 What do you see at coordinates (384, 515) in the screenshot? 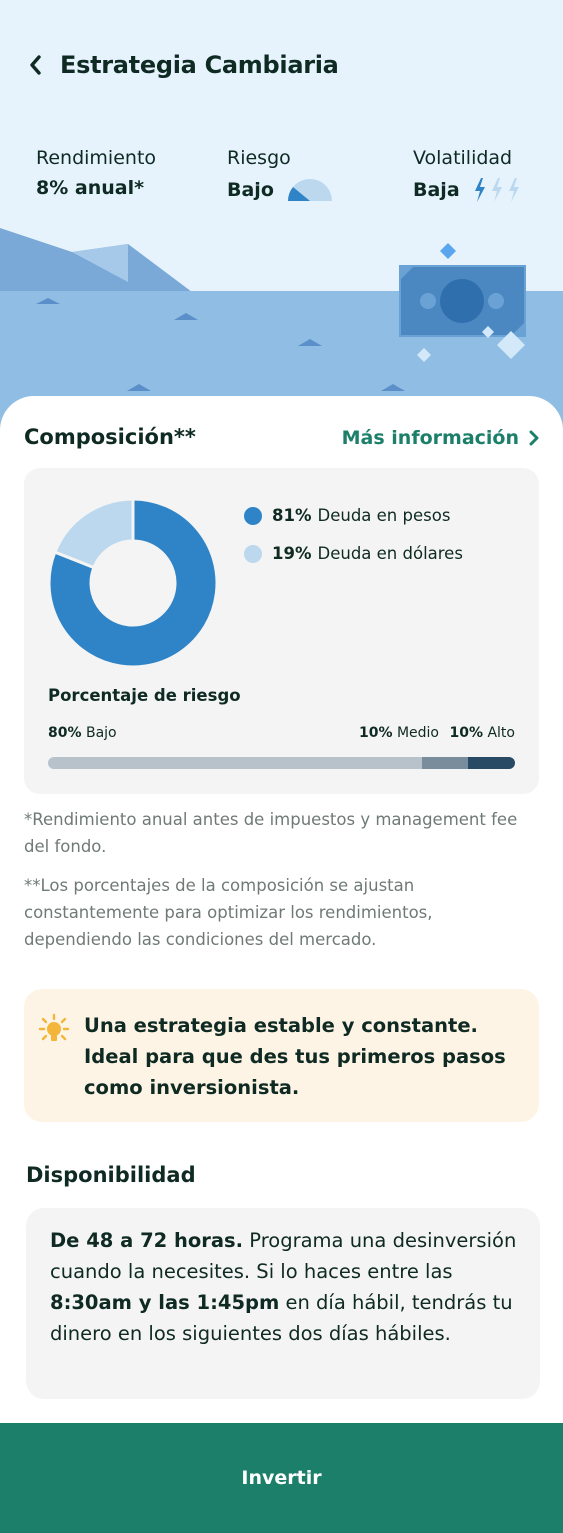
I see `legend-label-pesos: Deuda en pesos` at bounding box center [384, 515].